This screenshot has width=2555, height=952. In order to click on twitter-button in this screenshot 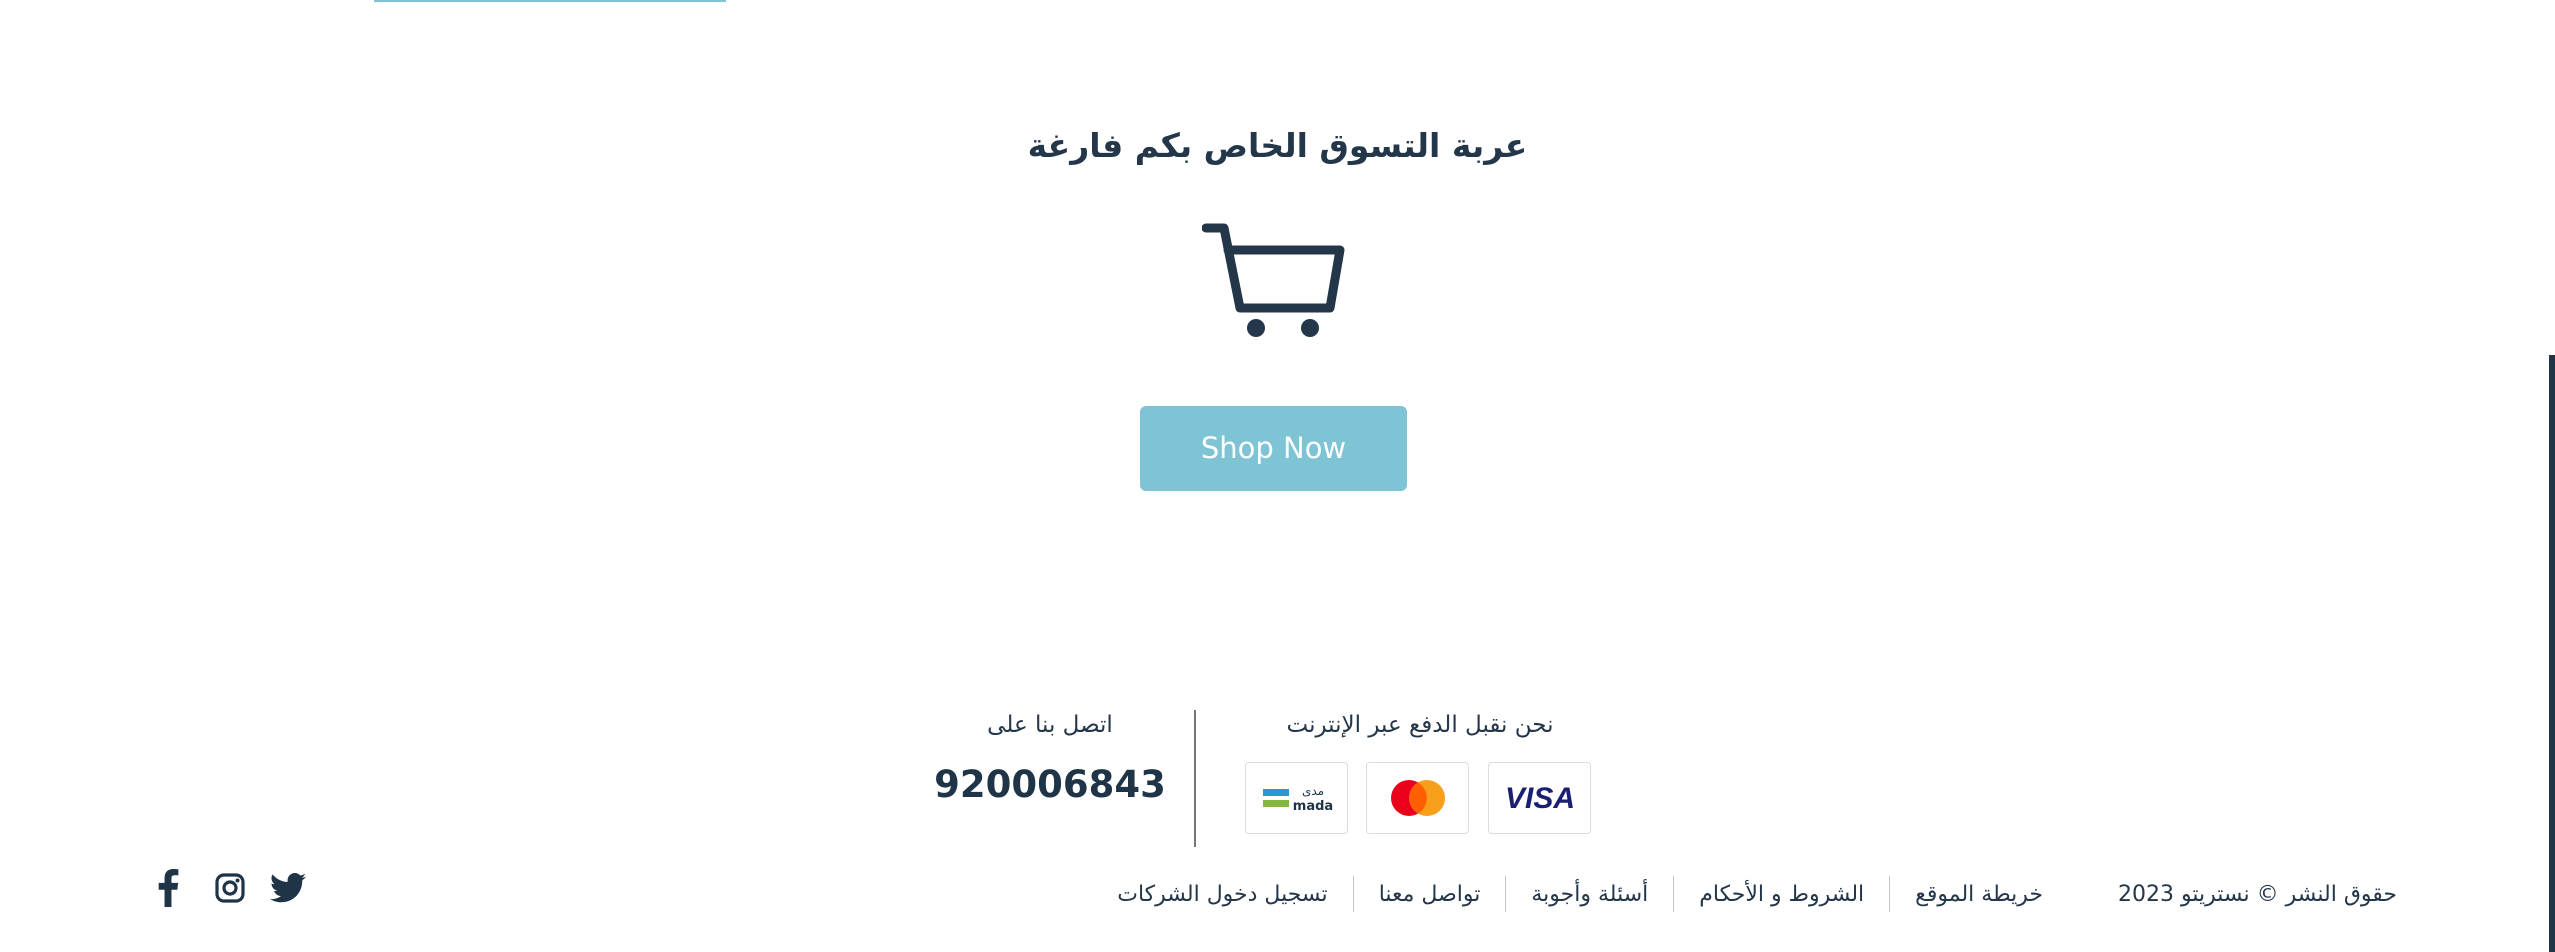, I will do `click(288, 888)`.